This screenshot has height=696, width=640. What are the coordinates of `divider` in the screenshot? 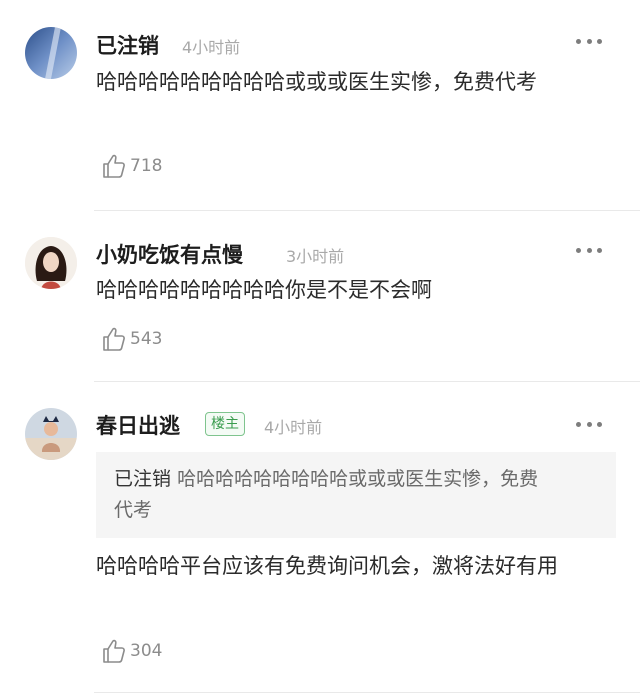 It's located at (367, 692).